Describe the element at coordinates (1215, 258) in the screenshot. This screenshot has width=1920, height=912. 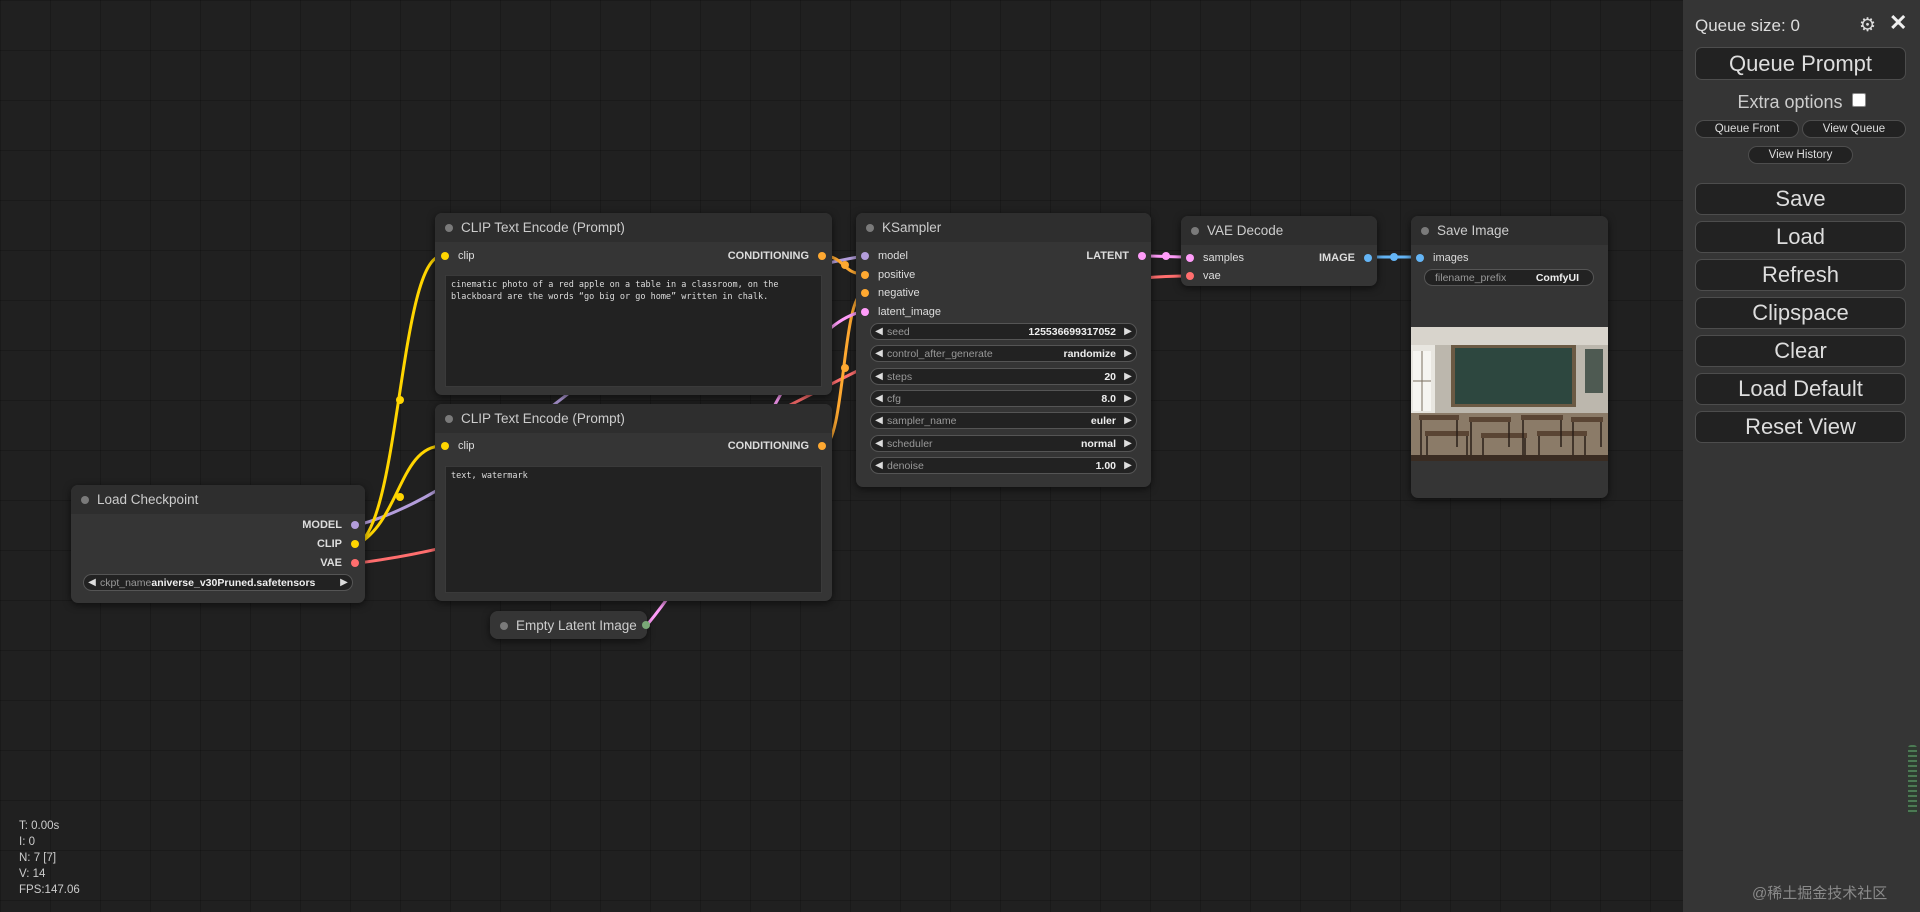
I see `input-slot-samples: samples` at that location.